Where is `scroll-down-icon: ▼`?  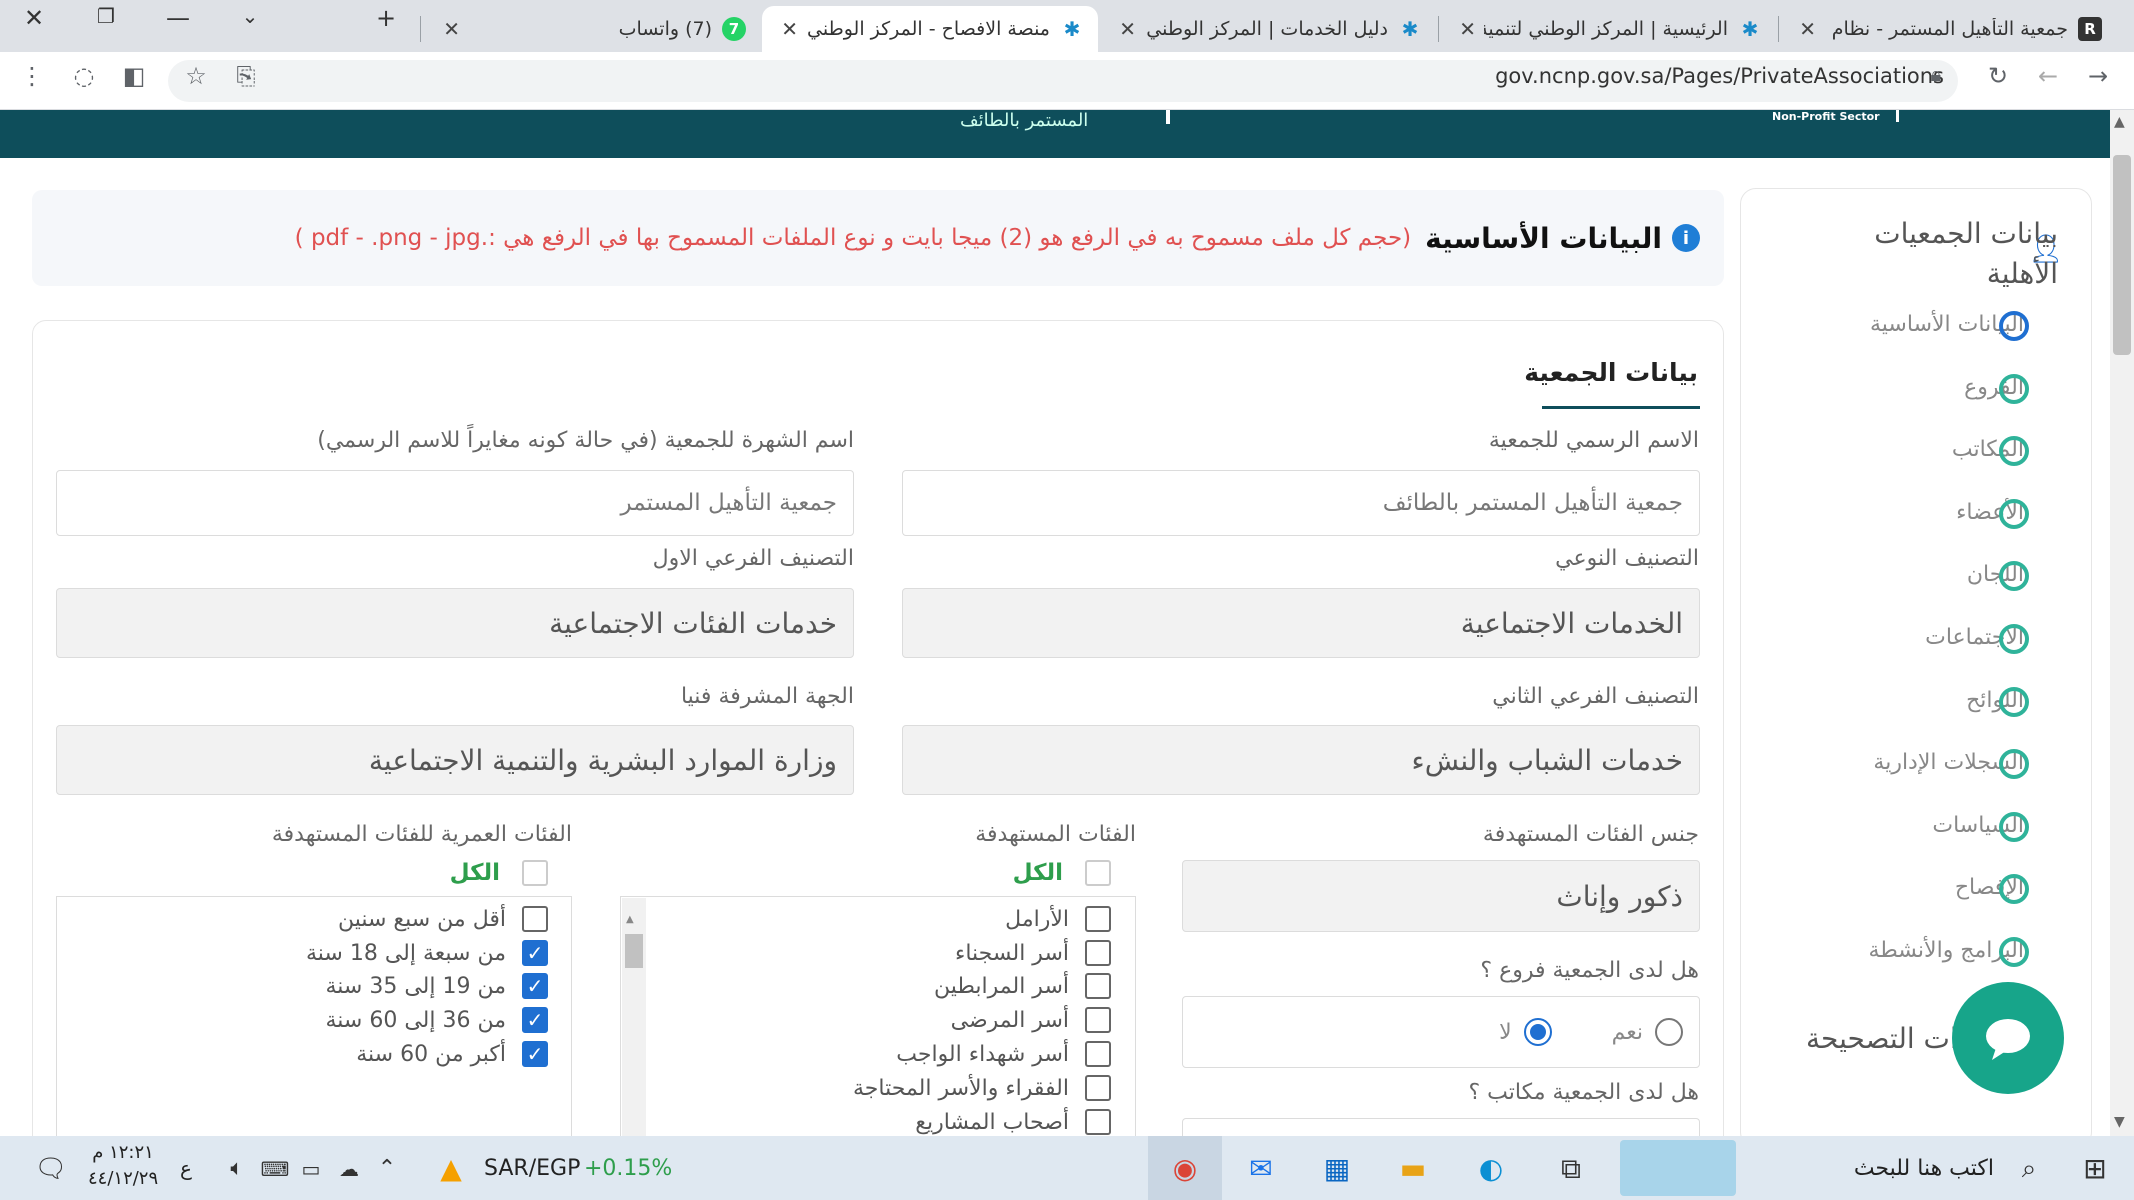 scroll-down-icon: ▼ is located at coordinates (2119, 1122).